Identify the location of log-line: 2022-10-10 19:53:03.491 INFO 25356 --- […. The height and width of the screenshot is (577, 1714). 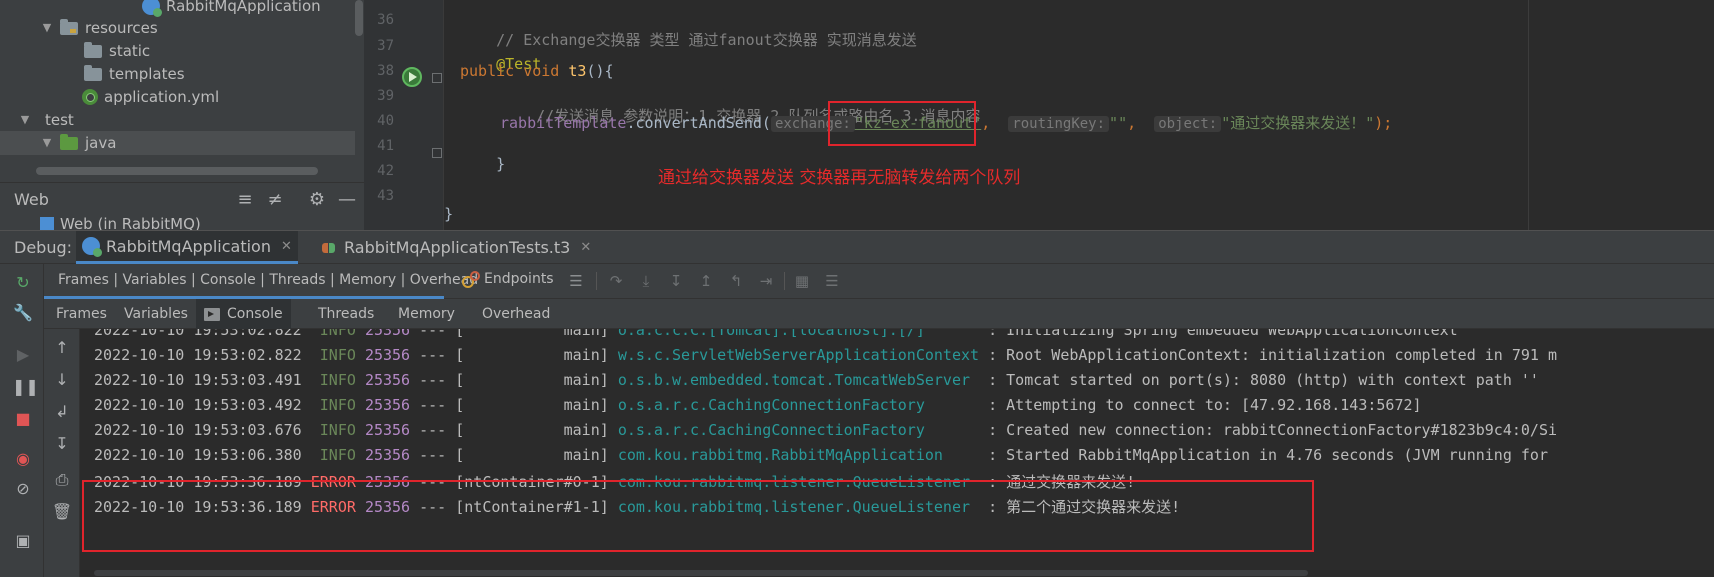
(816, 380).